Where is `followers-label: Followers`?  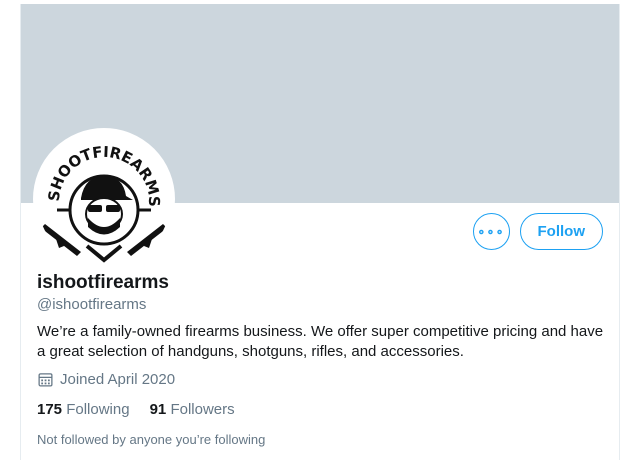
followers-label: Followers is located at coordinates (202, 409).